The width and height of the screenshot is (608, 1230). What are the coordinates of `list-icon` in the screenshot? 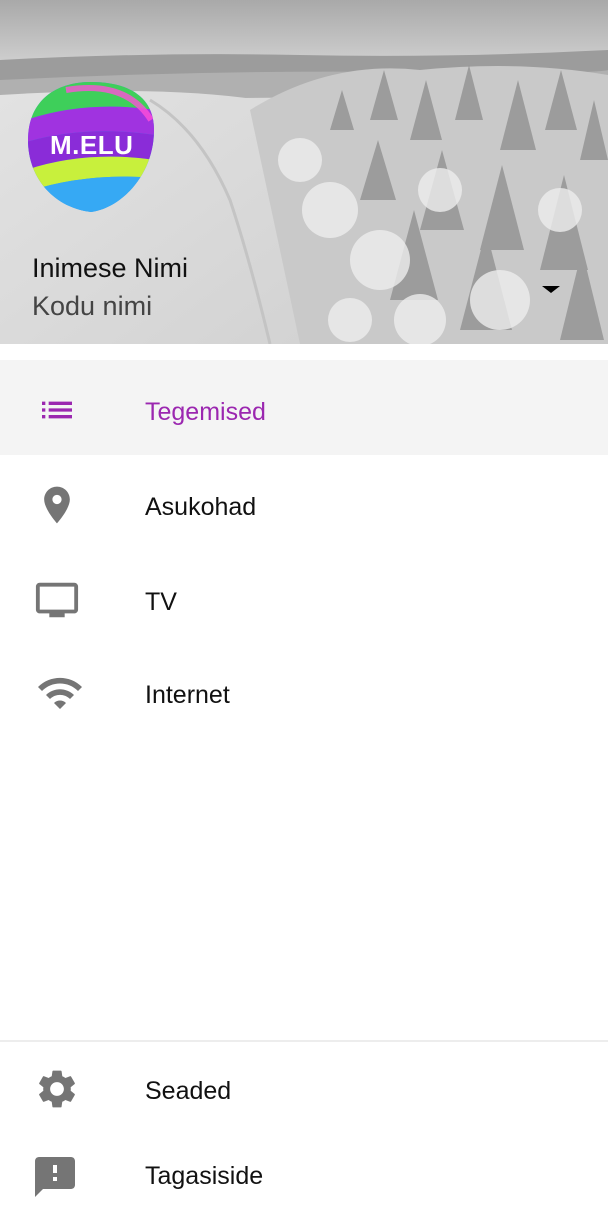 It's located at (57, 410).